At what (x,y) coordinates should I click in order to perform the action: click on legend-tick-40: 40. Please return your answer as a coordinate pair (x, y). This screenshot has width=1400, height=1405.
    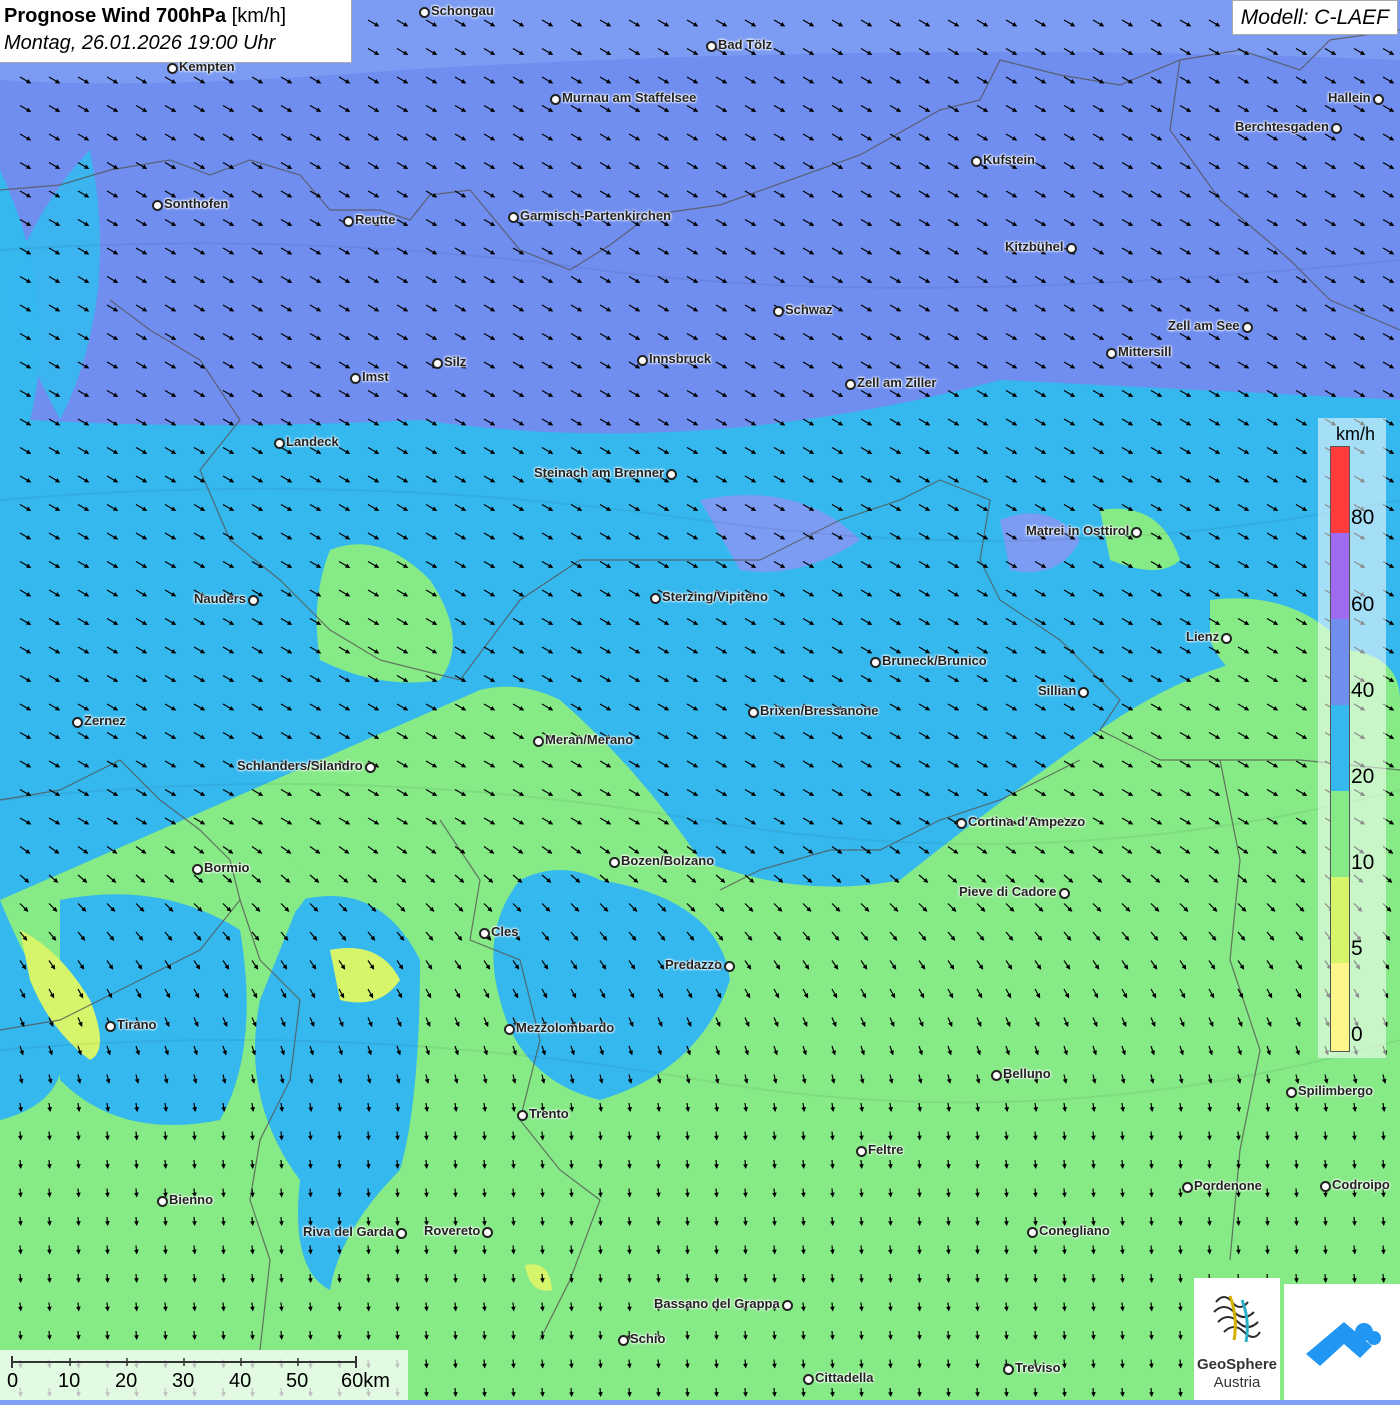
    Looking at the image, I should click on (1363, 690).